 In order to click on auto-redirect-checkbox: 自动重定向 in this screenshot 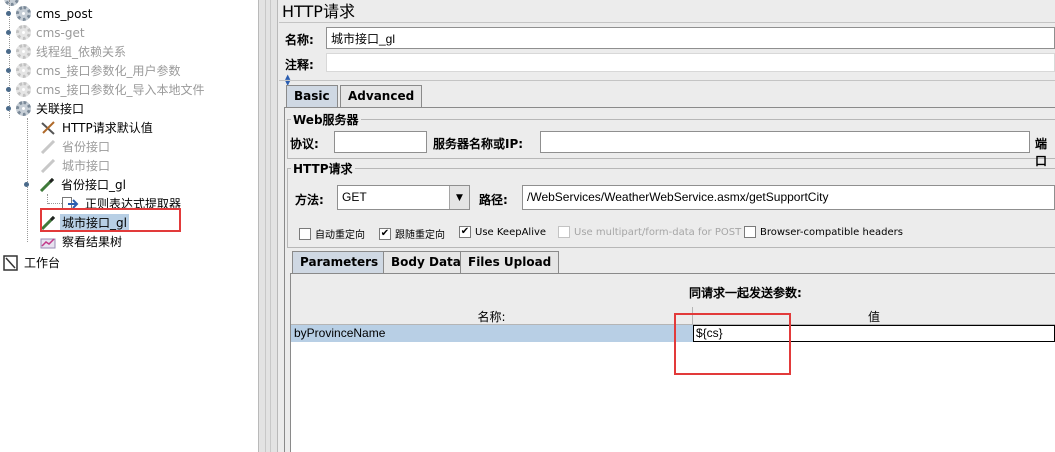, I will do `click(332, 233)`.